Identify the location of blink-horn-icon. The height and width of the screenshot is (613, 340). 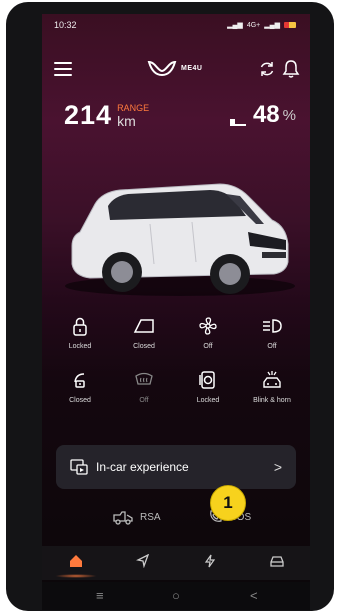
(272, 379).